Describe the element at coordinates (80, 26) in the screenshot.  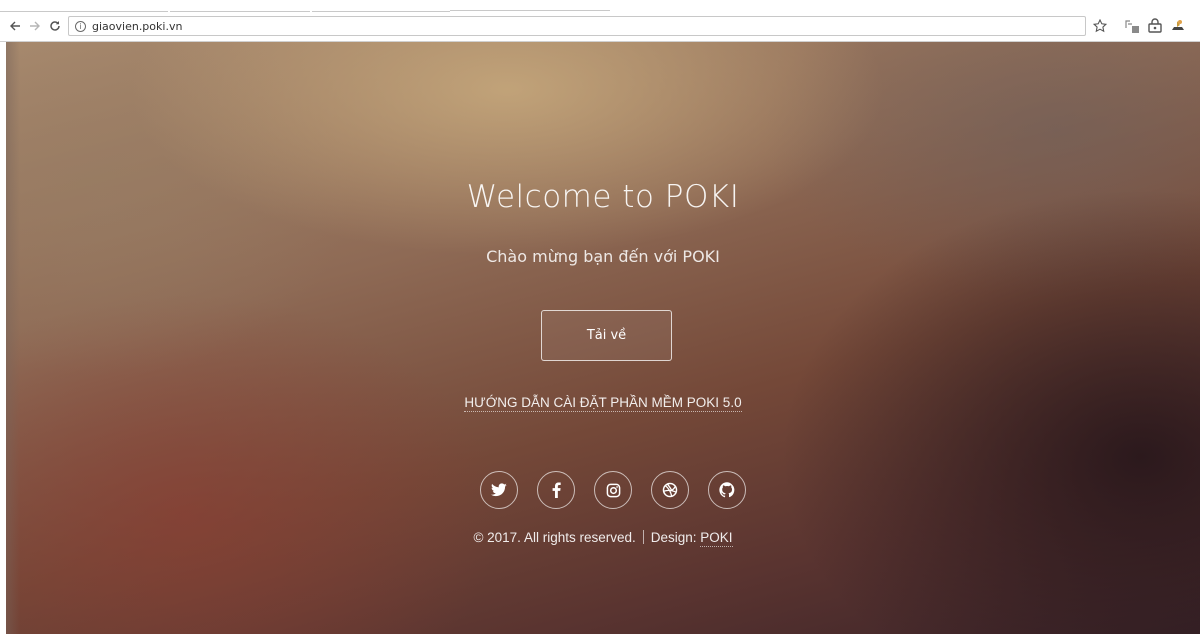
I see `info-icon: i` at that location.